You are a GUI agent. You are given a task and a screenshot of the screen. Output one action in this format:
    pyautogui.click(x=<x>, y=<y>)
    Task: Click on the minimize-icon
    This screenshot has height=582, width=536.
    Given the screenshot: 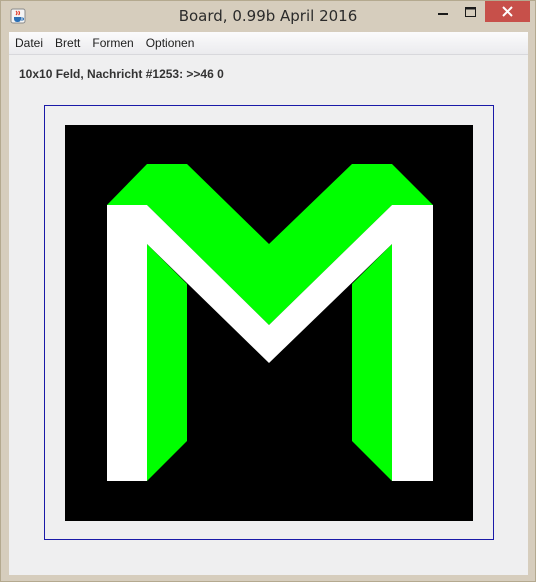 What is the action you would take?
    pyautogui.click(x=443, y=13)
    